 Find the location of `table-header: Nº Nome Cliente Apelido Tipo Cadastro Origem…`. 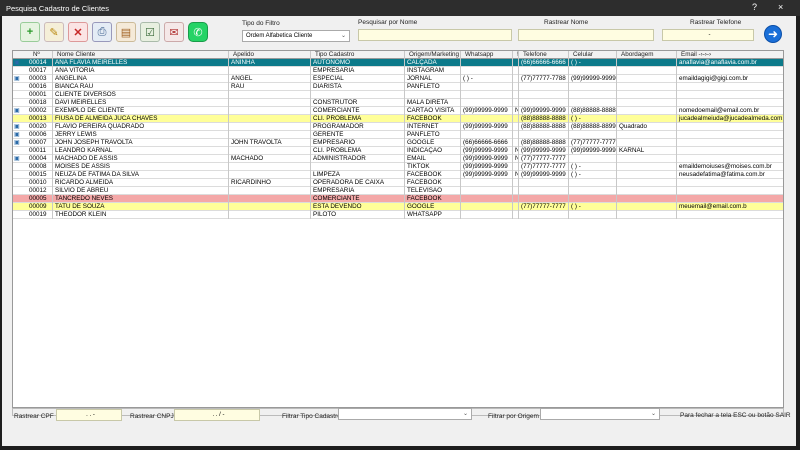

table-header: Nº Nome Cliente Apelido Tipo Cadastro Origem… is located at coordinates (398, 55).